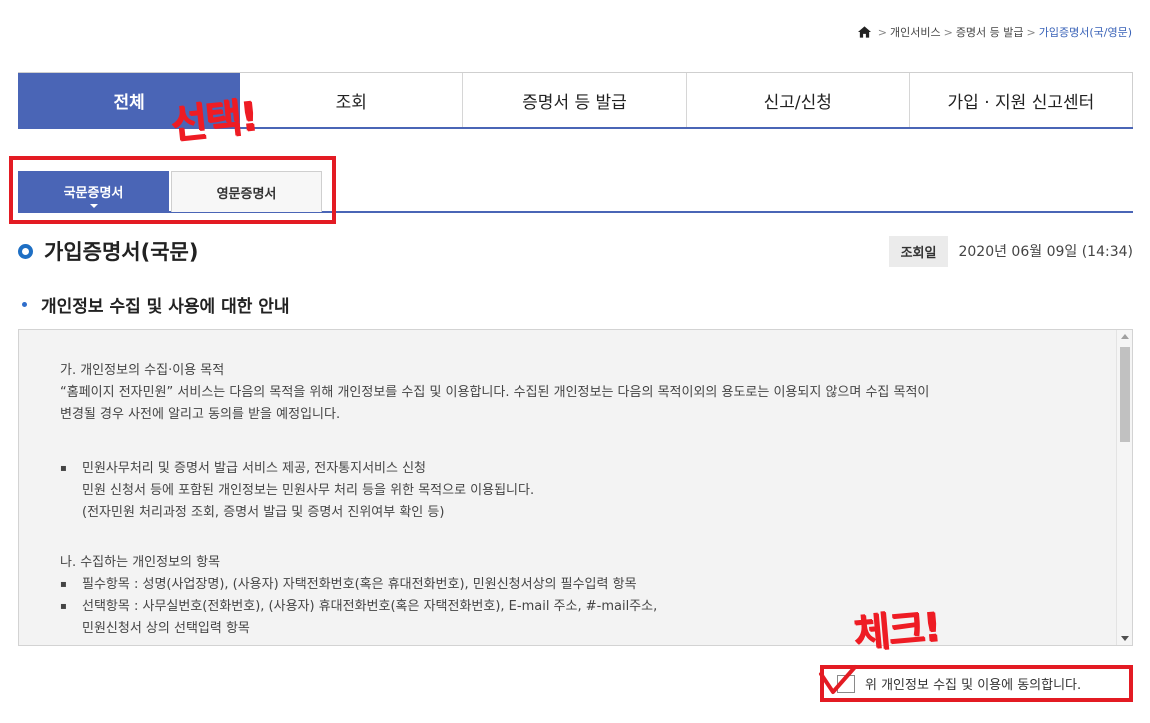 This screenshot has width=1150, height=723. I want to click on breadcrumb-item-certificate: 증명서 등 발급, so click(990, 32).